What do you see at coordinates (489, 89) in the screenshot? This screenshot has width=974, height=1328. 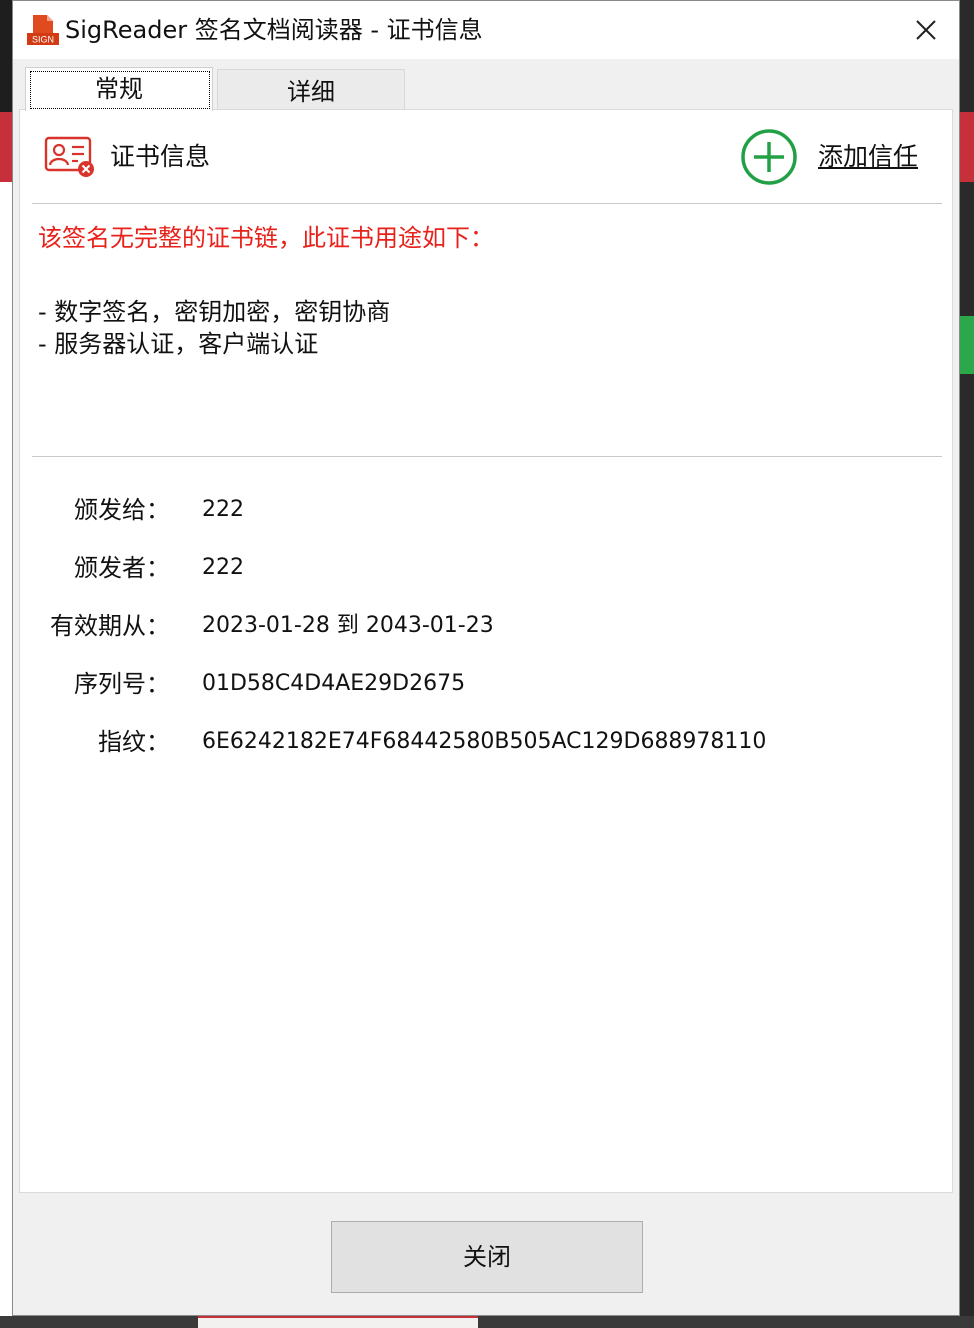 I see `tab-bar: 常规 详细` at bounding box center [489, 89].